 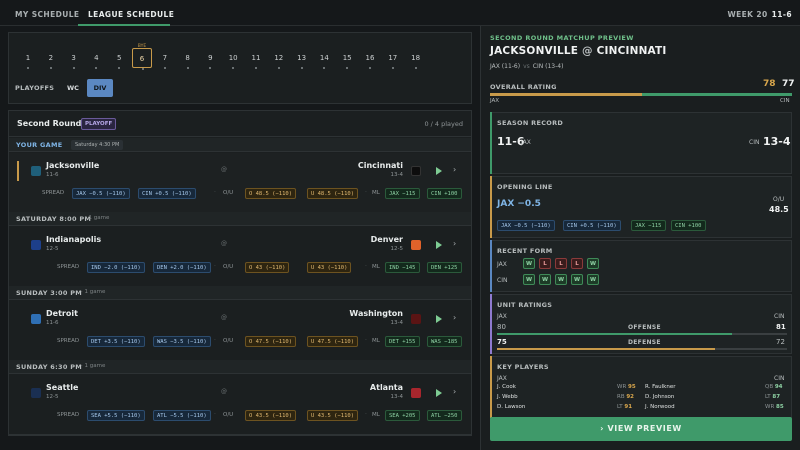 I want to click on ml-away-chip: IND −145, so click(x=402, y=267).